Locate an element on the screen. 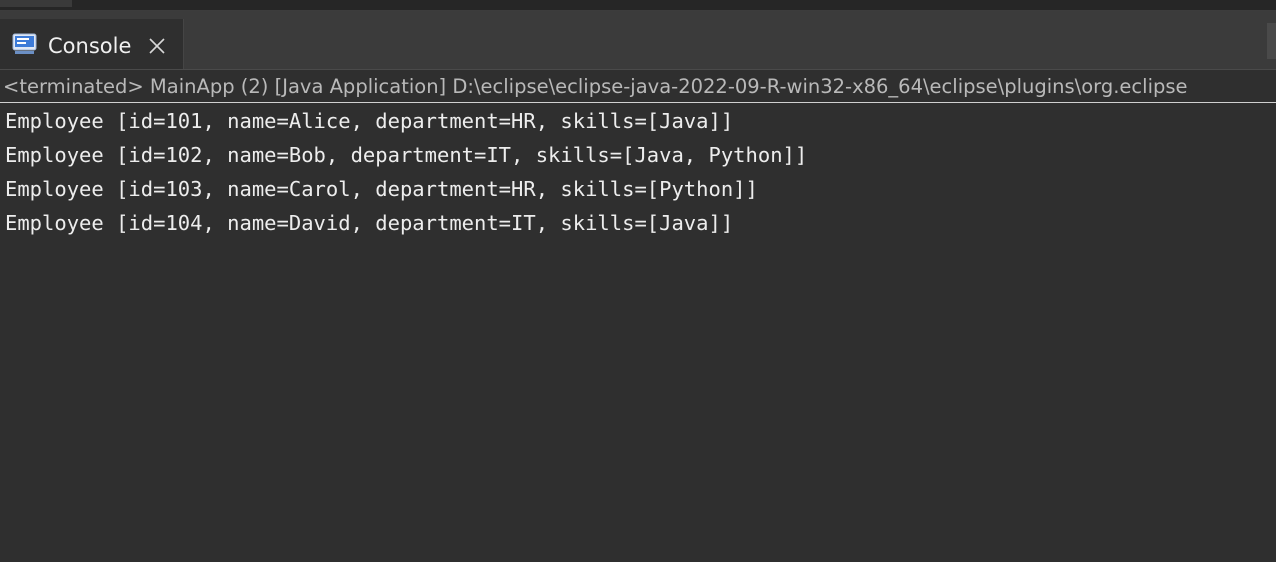  status-divider is located at coordinates (638, 102).